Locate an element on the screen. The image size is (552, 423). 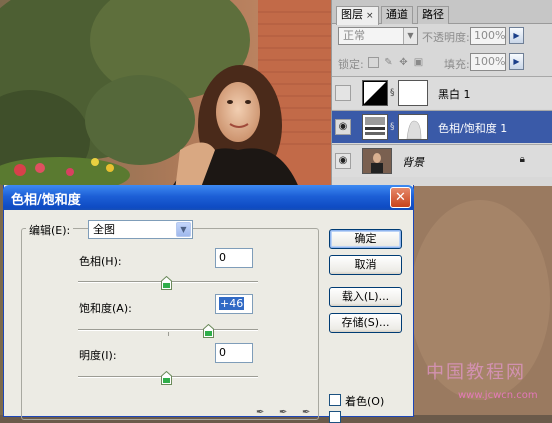
lightness-slider-thumb is located at coordinates (166, 378).